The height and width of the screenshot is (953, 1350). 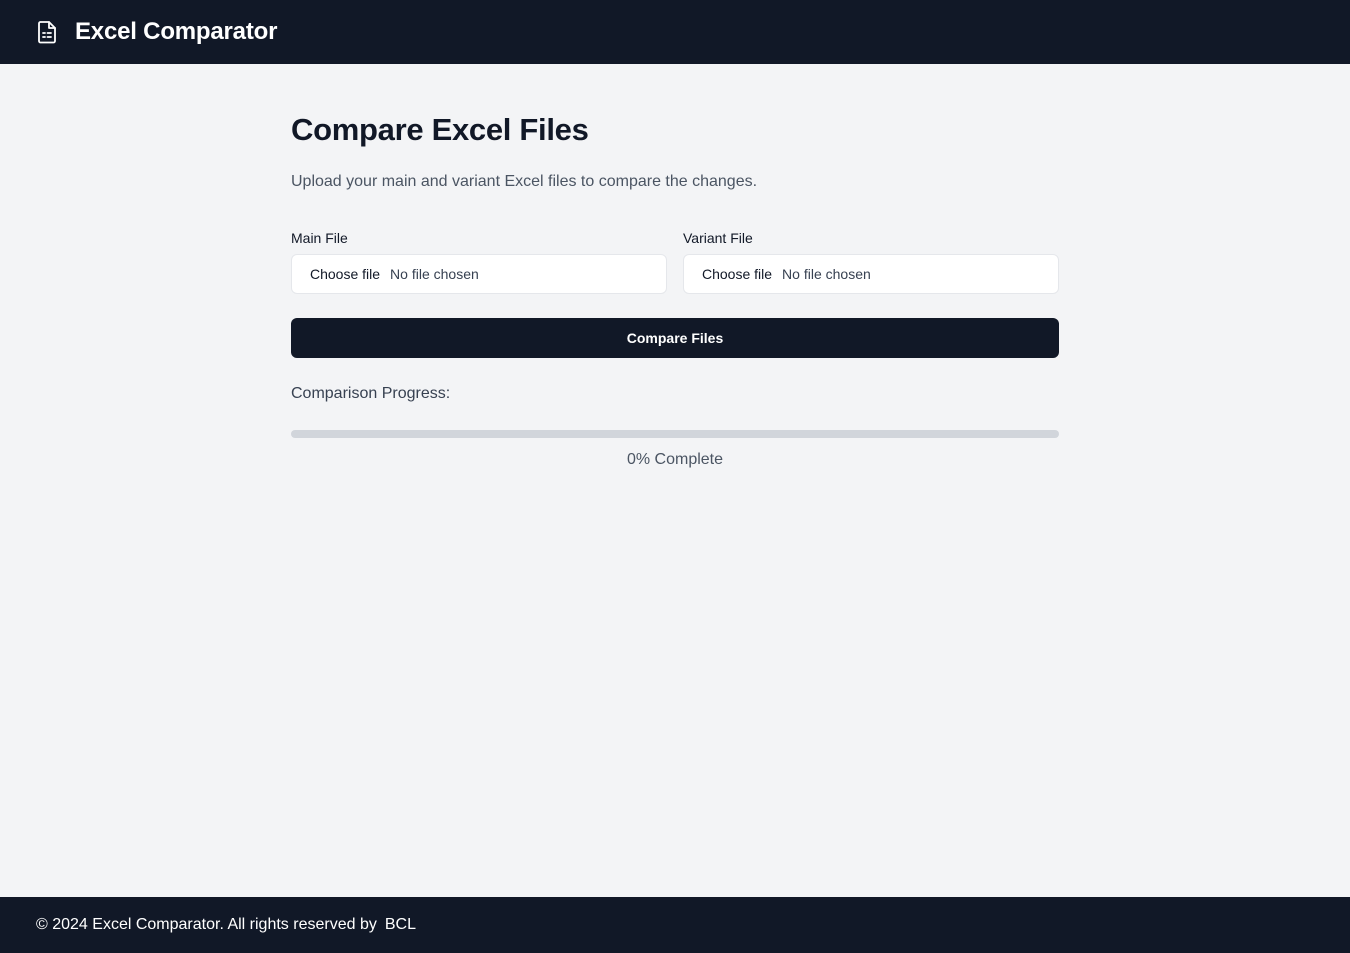 What do you see at coordinates (371, 393) in the screenshot?
I see `progress-label: Comparison Progress:` at bounding box center [371, 393].